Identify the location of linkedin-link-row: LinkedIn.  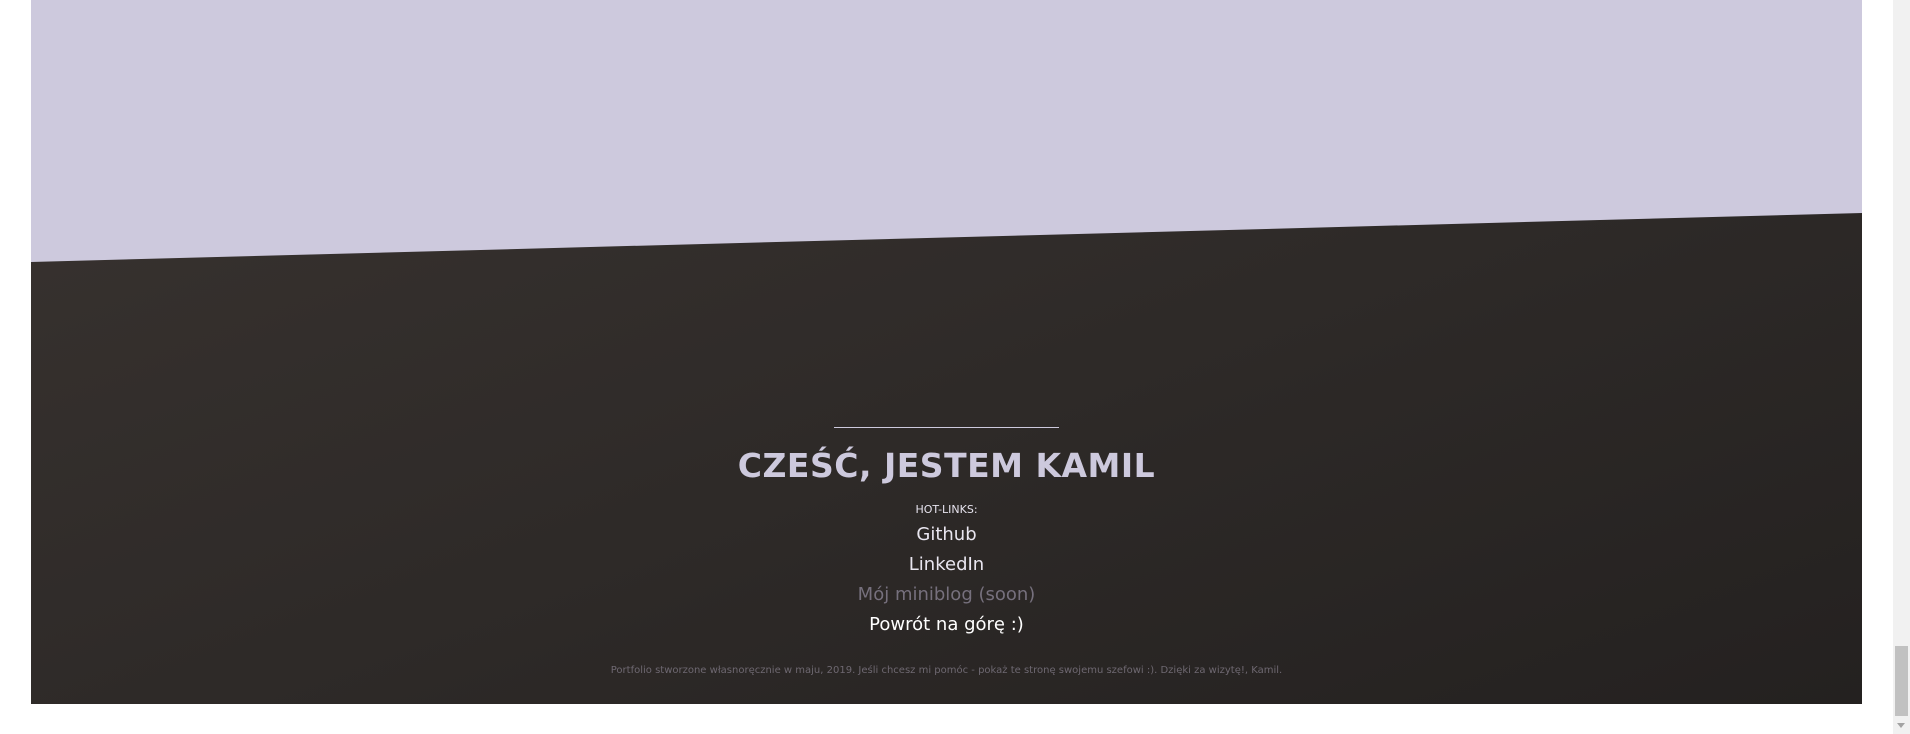
(946, 565).